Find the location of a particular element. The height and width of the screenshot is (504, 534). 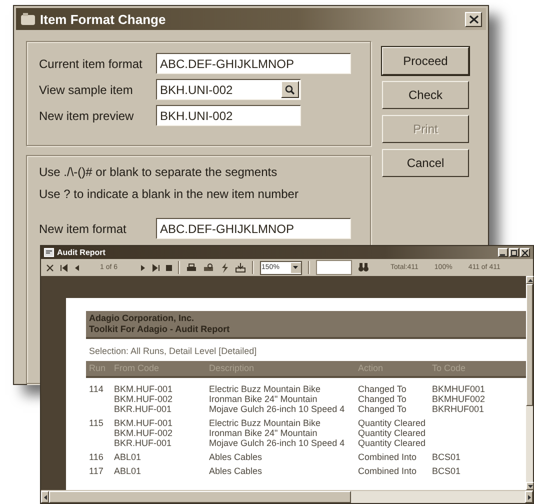

printer-setup-icon is located at coordinates (208, 267).